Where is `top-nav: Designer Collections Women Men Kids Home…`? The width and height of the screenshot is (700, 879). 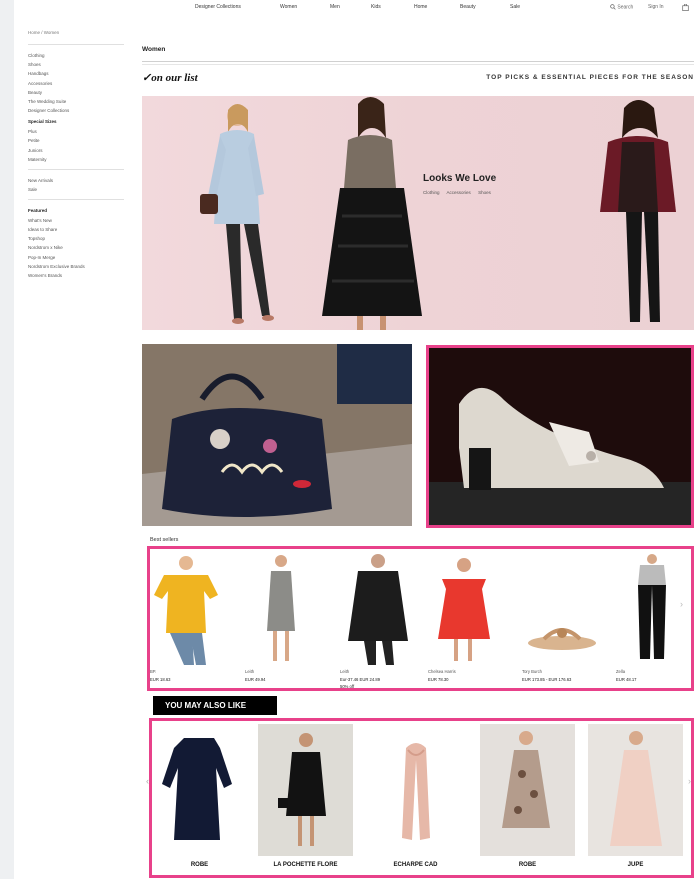 top-nav: Designer Collections Women Men Kids Home… is located at coordinates (357, 10).